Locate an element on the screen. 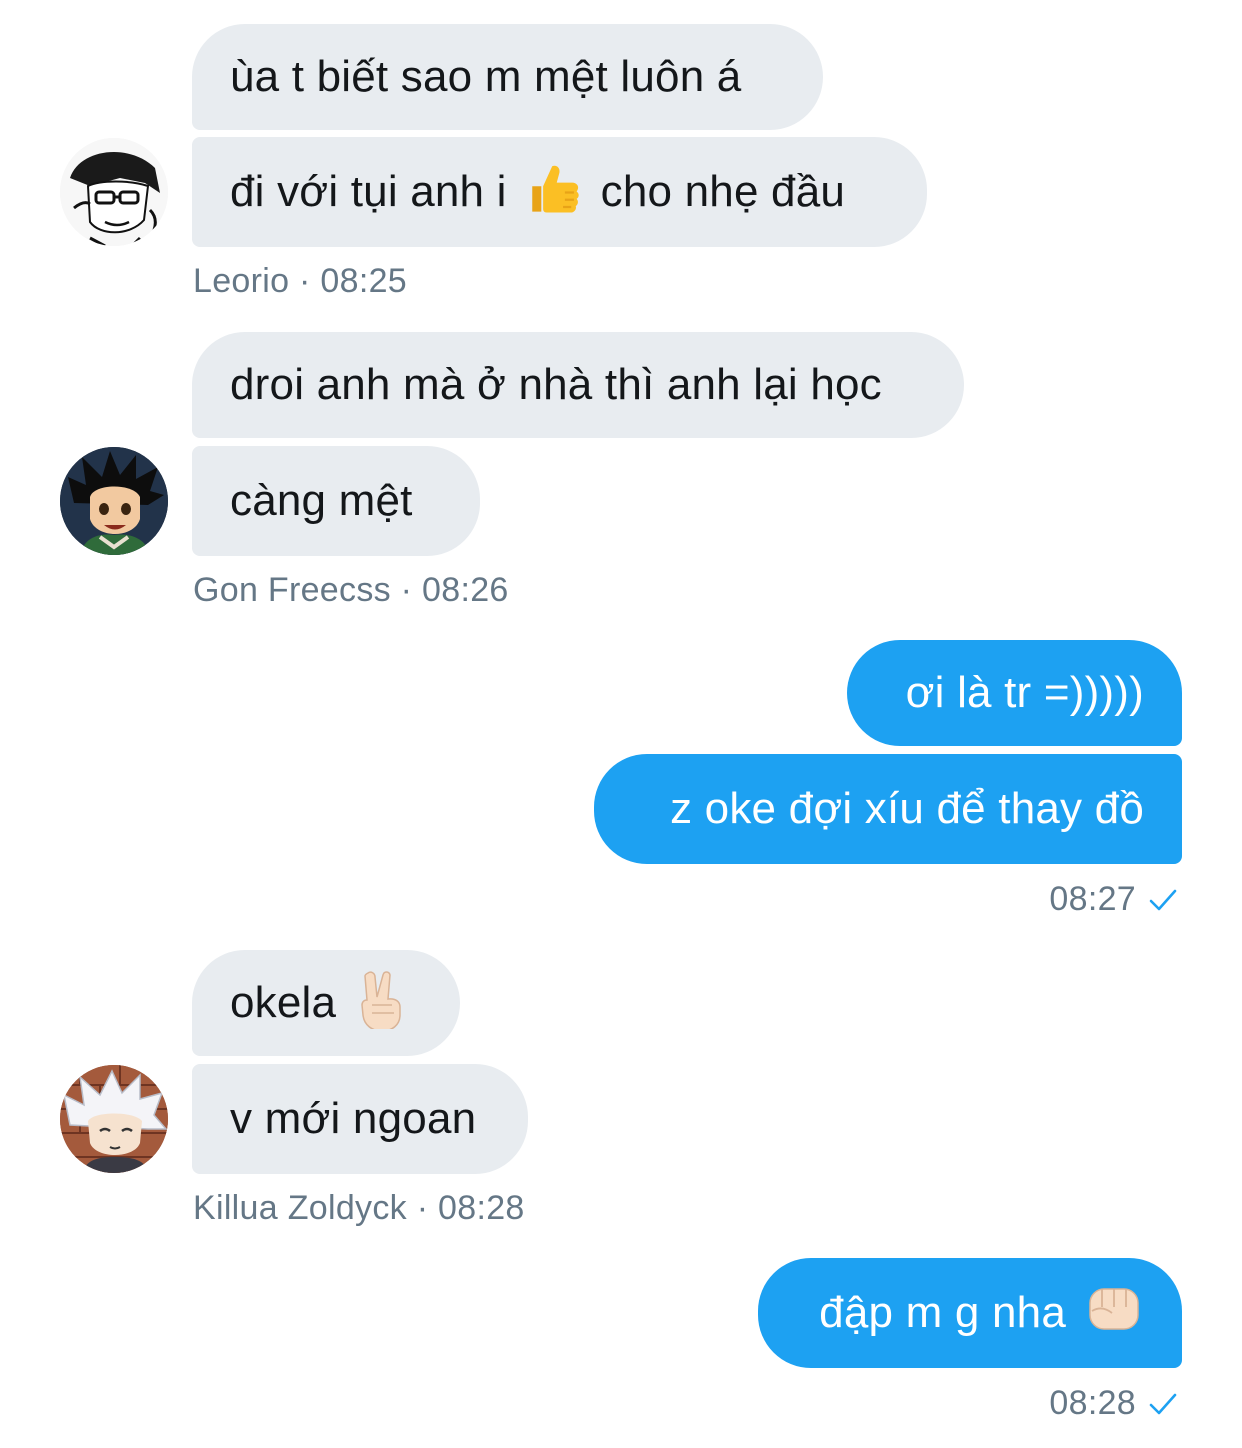  message-time: 08:28 is located at coordinates (1092, 1403).